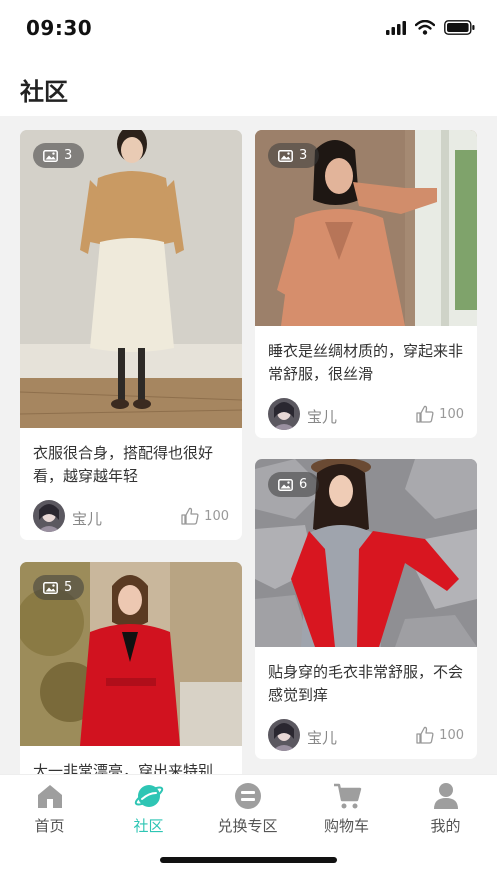  Describe the element at coordinates (148, 796) in the screenshot. I see `planet-icon` at that location.